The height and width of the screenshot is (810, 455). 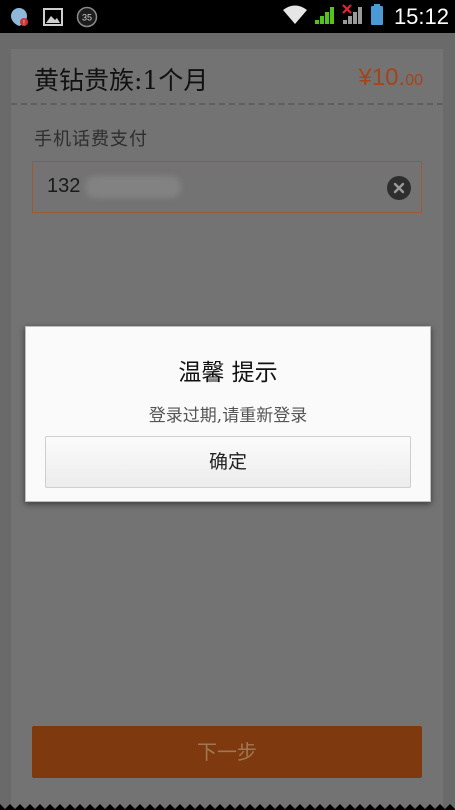 What do you see at coordinates (325, 17) in the screenshot?
I see `signal-icon` at bounding box center [325, 17].